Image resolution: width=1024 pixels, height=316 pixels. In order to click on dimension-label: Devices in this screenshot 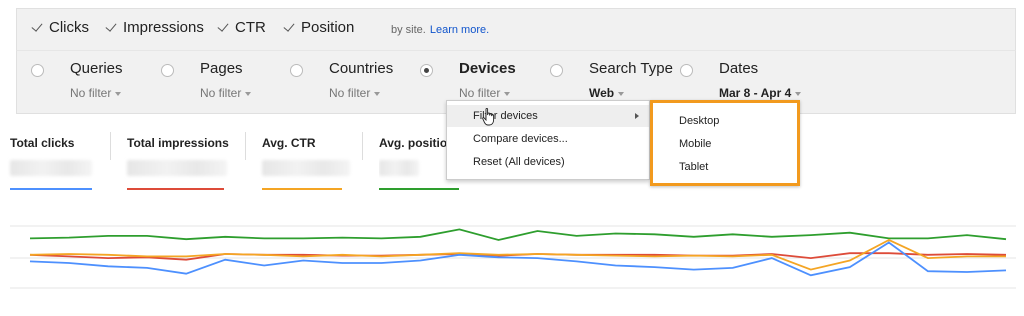, I will do `click(487, 68)`.